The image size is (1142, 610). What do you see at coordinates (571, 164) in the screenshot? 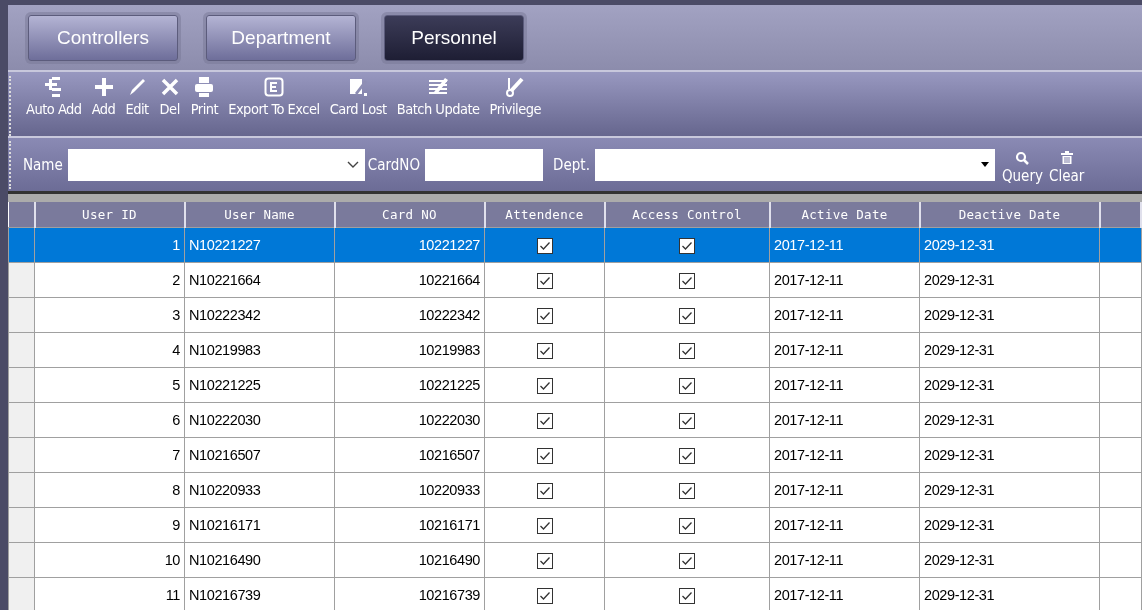
I see `field-label: Dept.` at bounding box center [571, 164].